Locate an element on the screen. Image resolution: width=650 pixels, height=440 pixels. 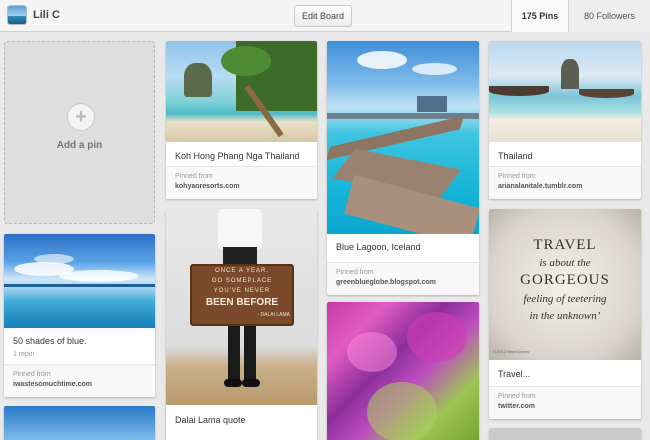
board-header: Lili C Edit Board 175 Pins 80 Followers is located at coordinates (325, 16).